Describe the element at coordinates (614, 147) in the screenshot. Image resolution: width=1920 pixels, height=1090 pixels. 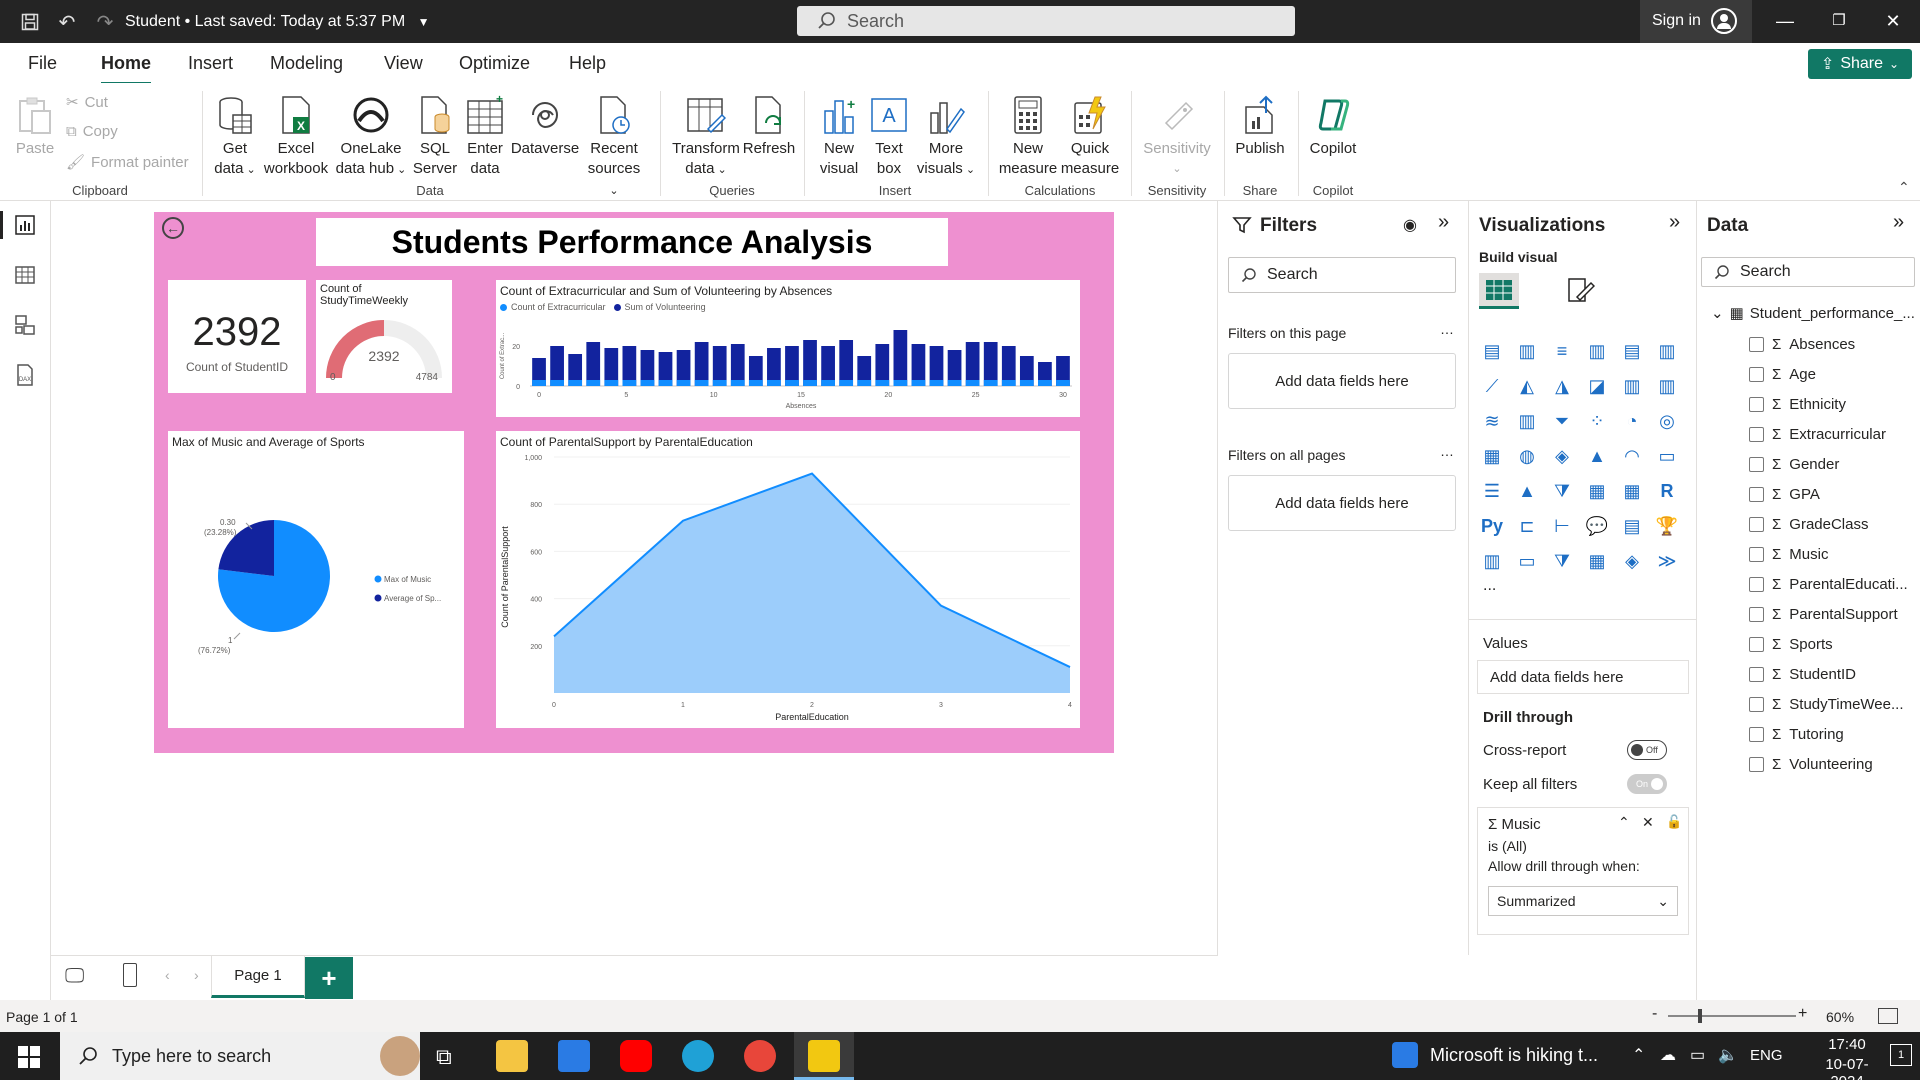
I see `recent-sources-button: Recent sources ⌄` at that location.